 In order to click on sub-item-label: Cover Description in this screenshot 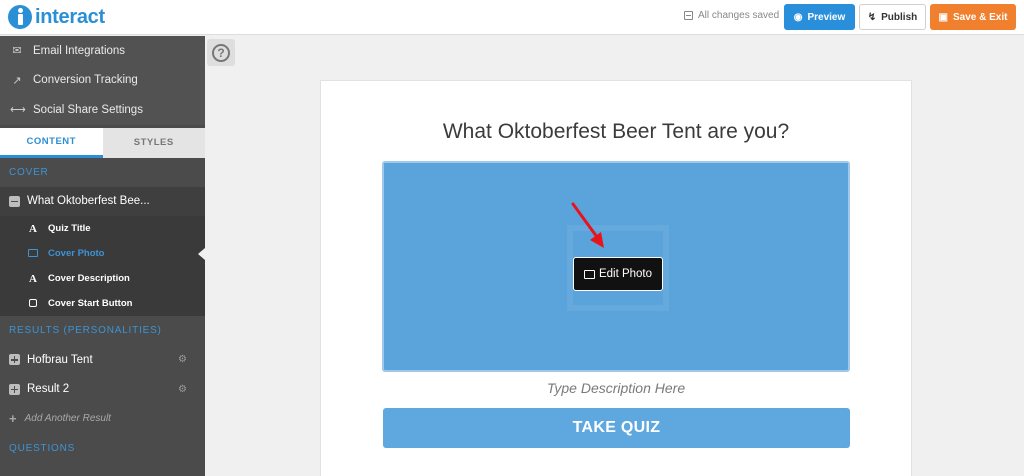, I will do `click(89, 278)`.